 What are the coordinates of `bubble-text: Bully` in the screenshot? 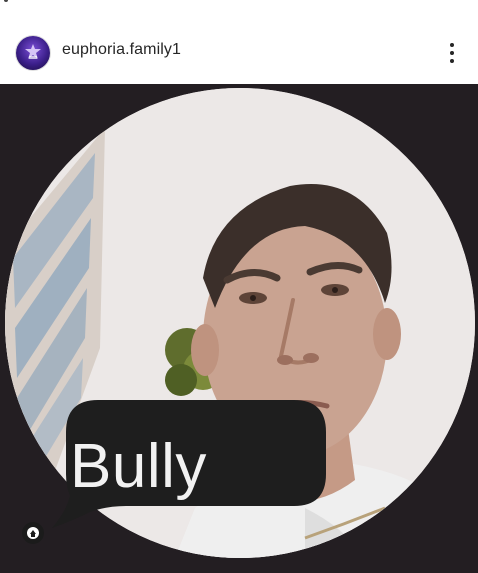 It's located at (138, 466).